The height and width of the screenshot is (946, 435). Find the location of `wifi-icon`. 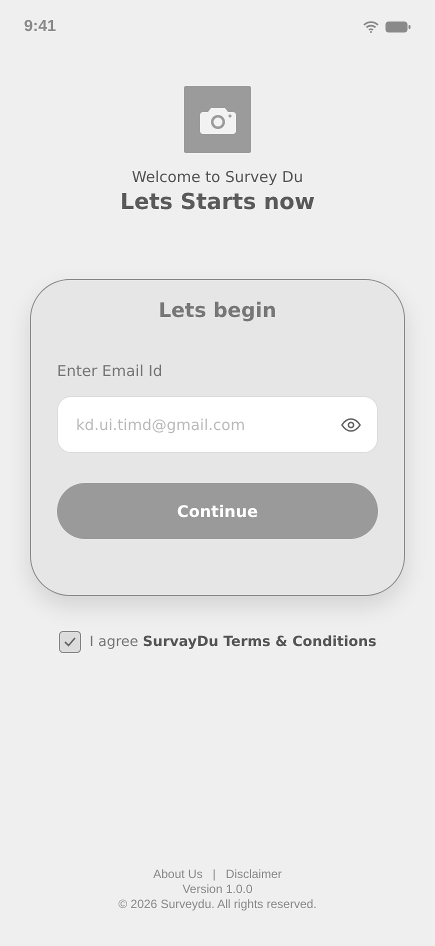

wifi-icon is located at coordinates (371, 27).